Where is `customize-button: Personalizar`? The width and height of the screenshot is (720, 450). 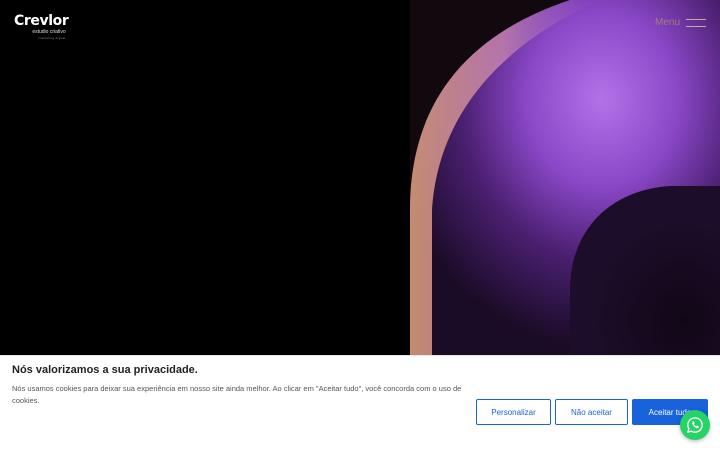 customize-button: Personalizar is located at coordinates (513, 412).